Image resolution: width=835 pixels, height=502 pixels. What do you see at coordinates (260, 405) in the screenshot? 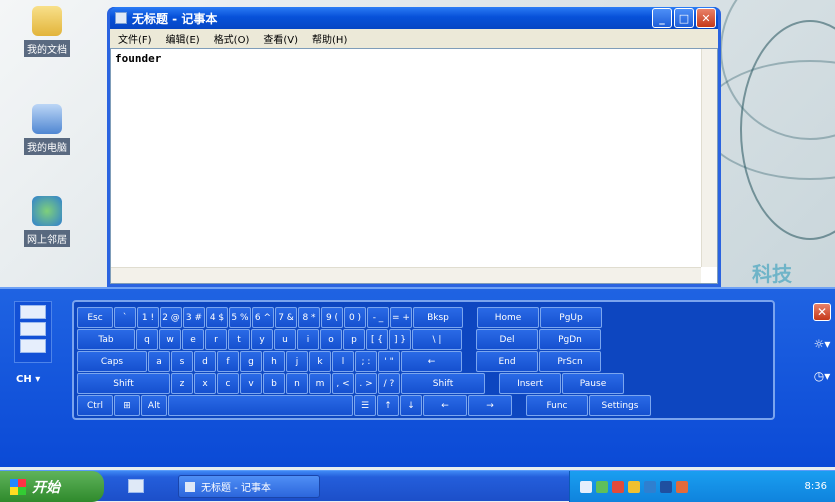
I see `key-space` at bounding box center [260, 405].